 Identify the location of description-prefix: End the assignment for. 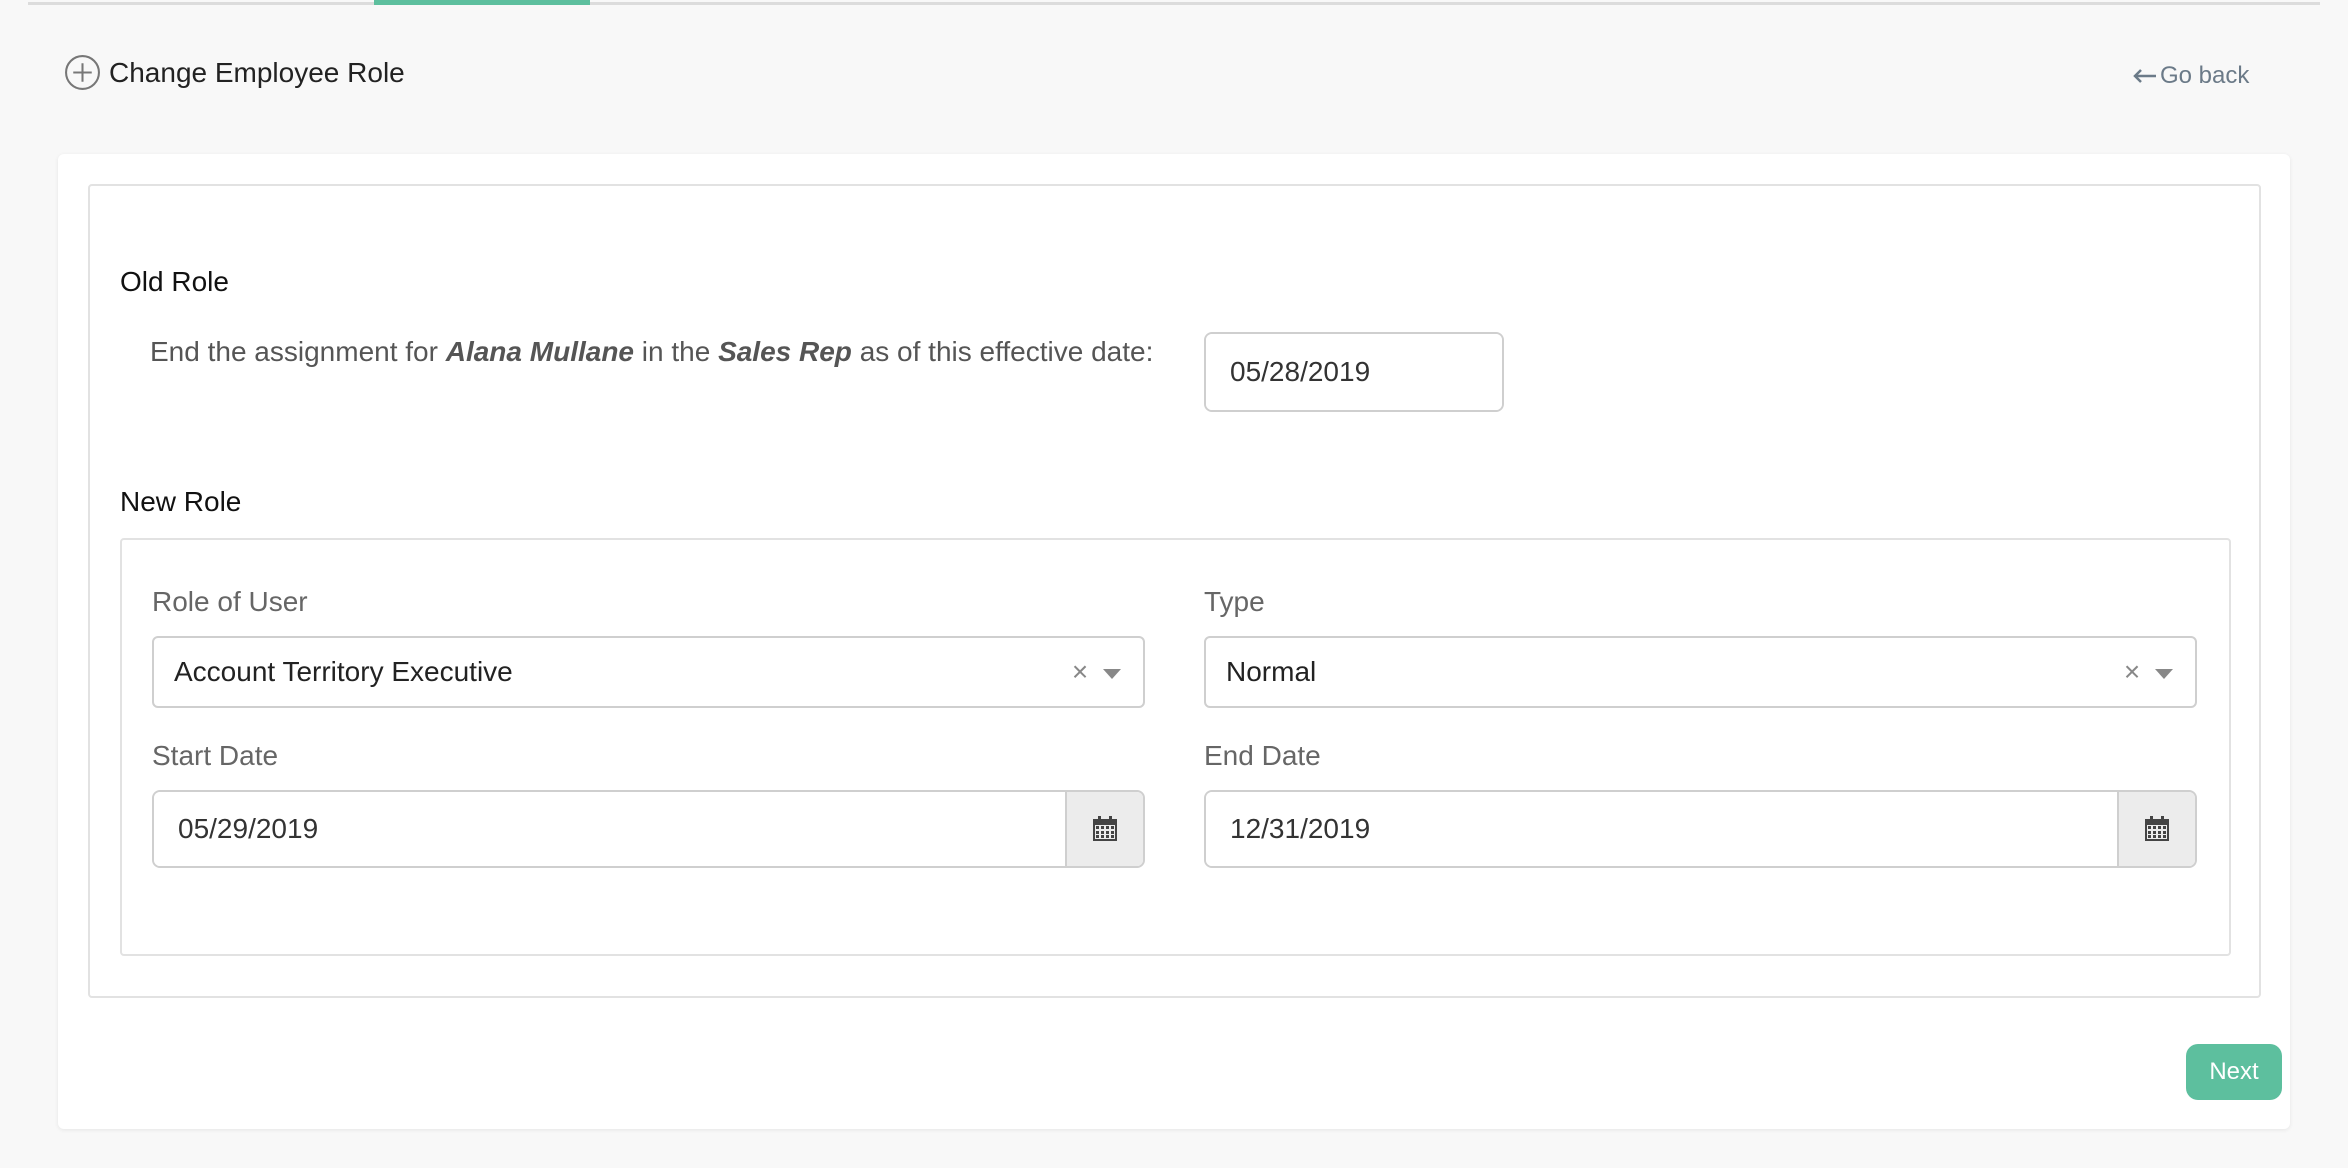
(294, 351).